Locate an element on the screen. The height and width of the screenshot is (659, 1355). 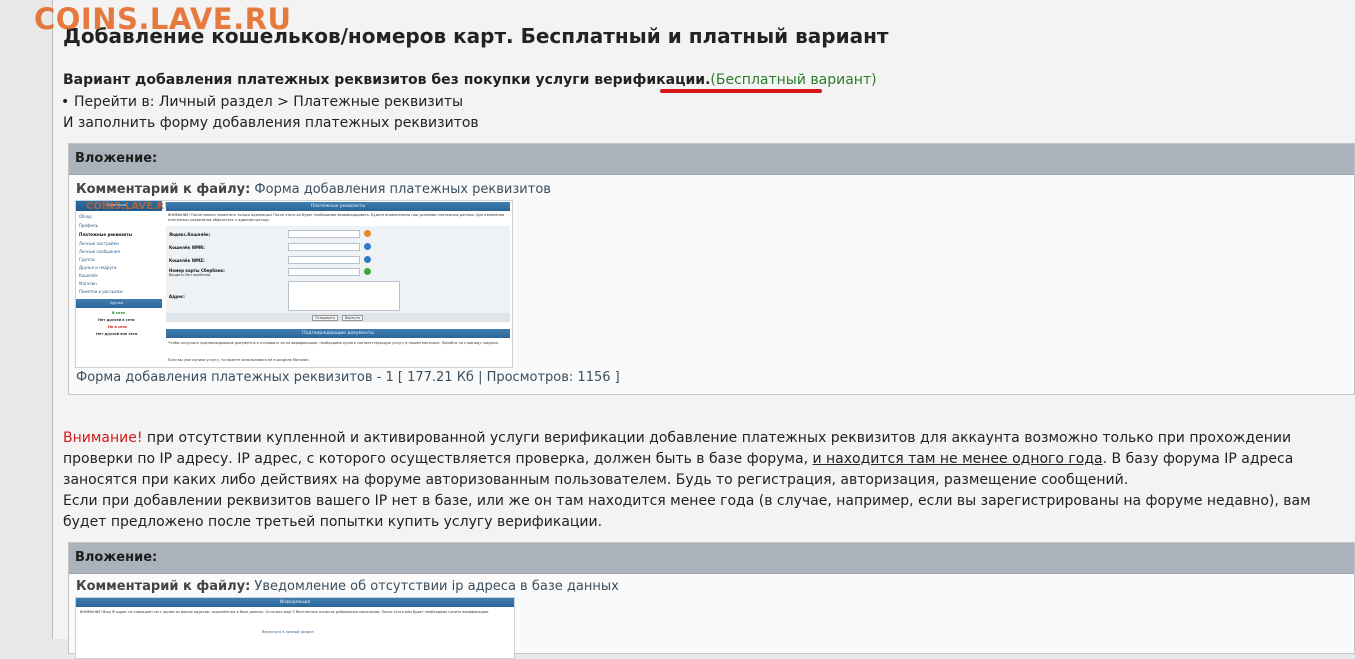
comment-text: Форма добавления платежных реквизитов is located at coordinates (400, 189).